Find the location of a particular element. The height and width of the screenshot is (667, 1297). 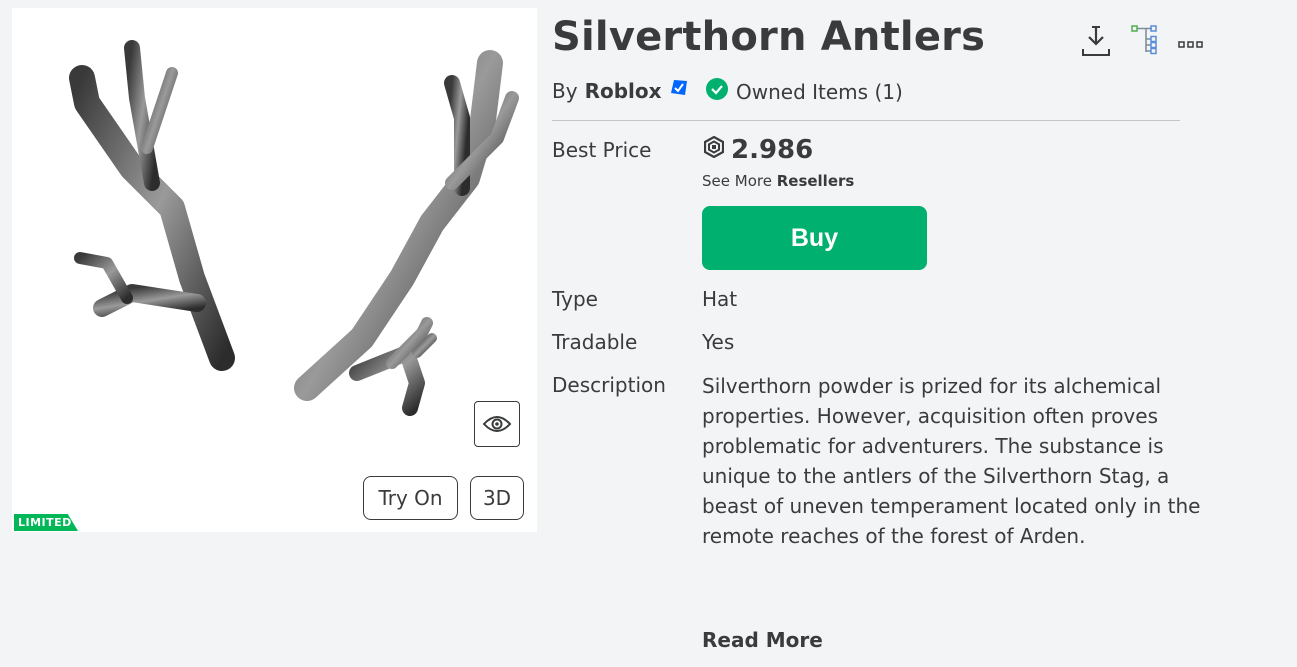

more-options-button is located at coordinates (1191, 44).